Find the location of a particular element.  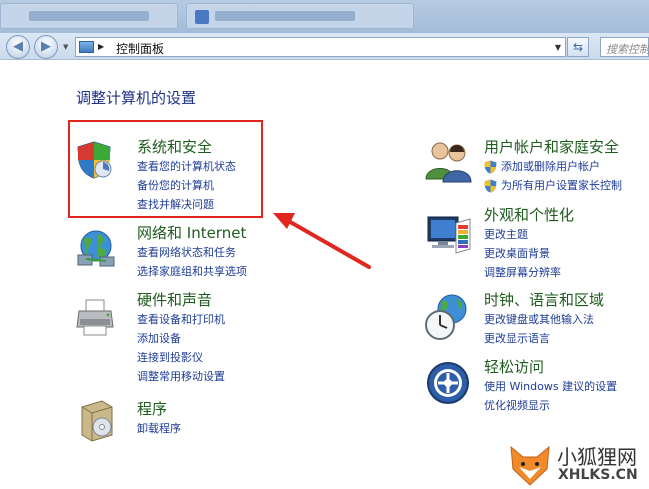

link-windows-recommended: 使用 Windows 建议的设置 is located at coordinates (550, 386).